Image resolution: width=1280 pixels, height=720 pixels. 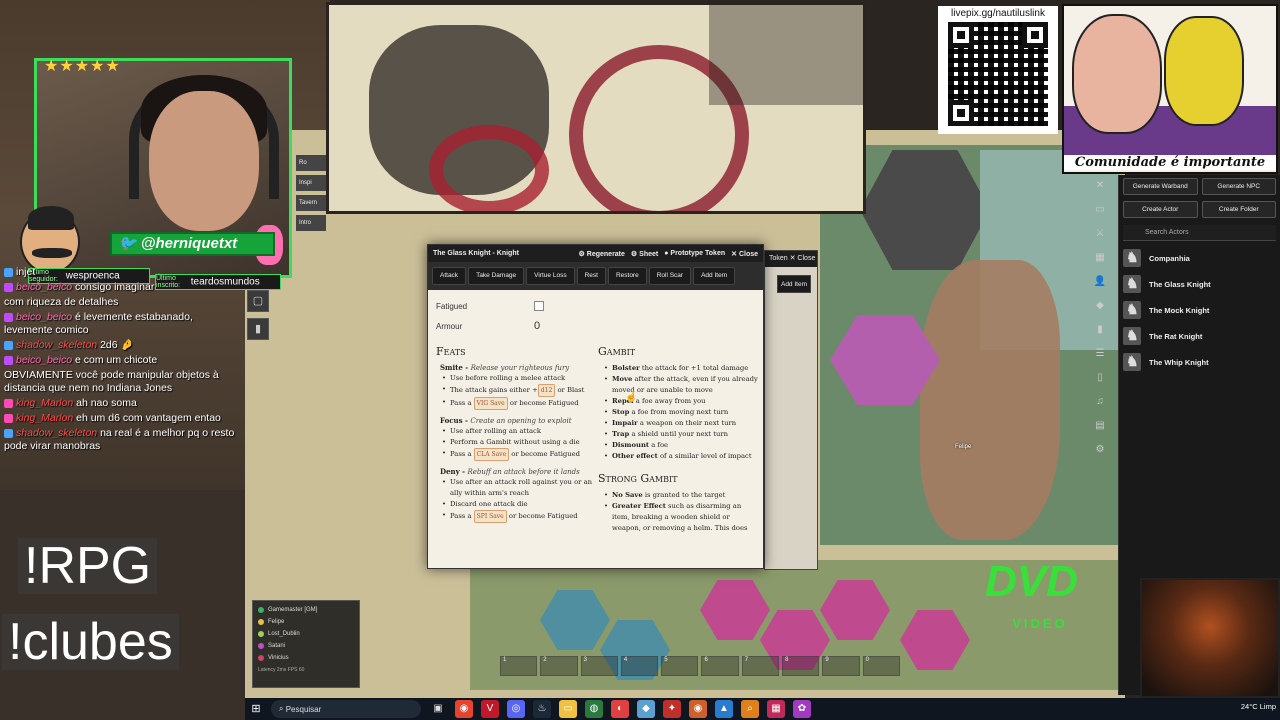 What do you see at coordinates (724, 709) in the screenshot?
I see `app-icon: ▲` at bounding box center [724, 709].